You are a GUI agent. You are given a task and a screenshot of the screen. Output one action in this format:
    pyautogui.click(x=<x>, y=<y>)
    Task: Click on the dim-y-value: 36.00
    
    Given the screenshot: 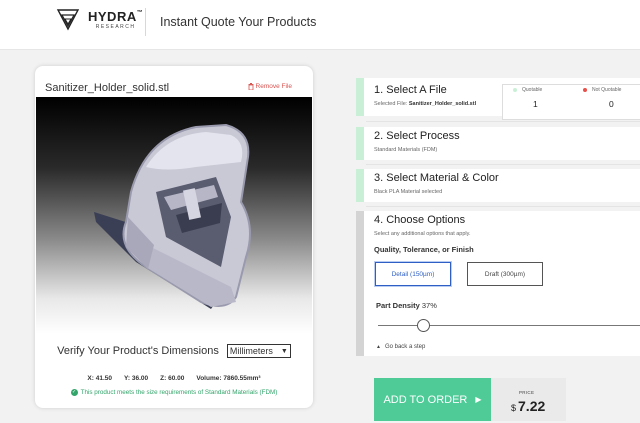 What is the action you would take?
    pyautogui.click(x=140, y=378)
    